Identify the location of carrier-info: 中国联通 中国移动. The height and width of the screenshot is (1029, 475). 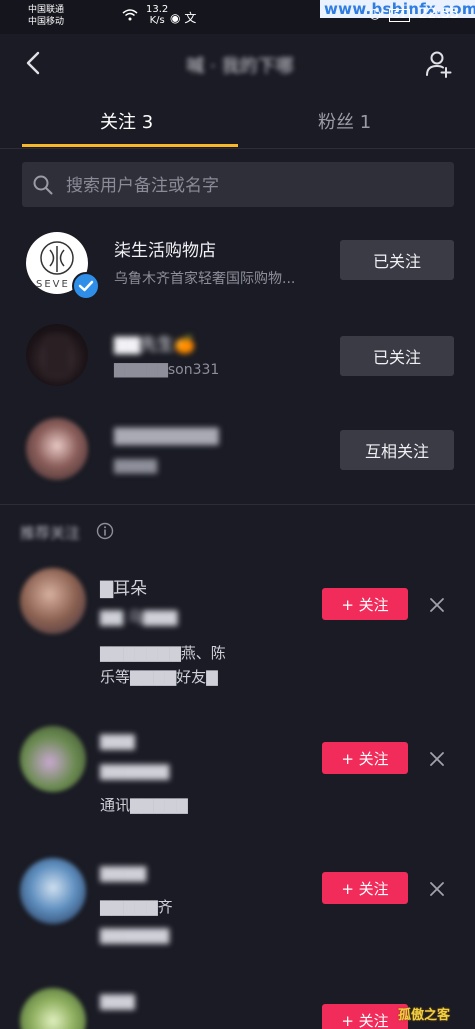
(46, 16).